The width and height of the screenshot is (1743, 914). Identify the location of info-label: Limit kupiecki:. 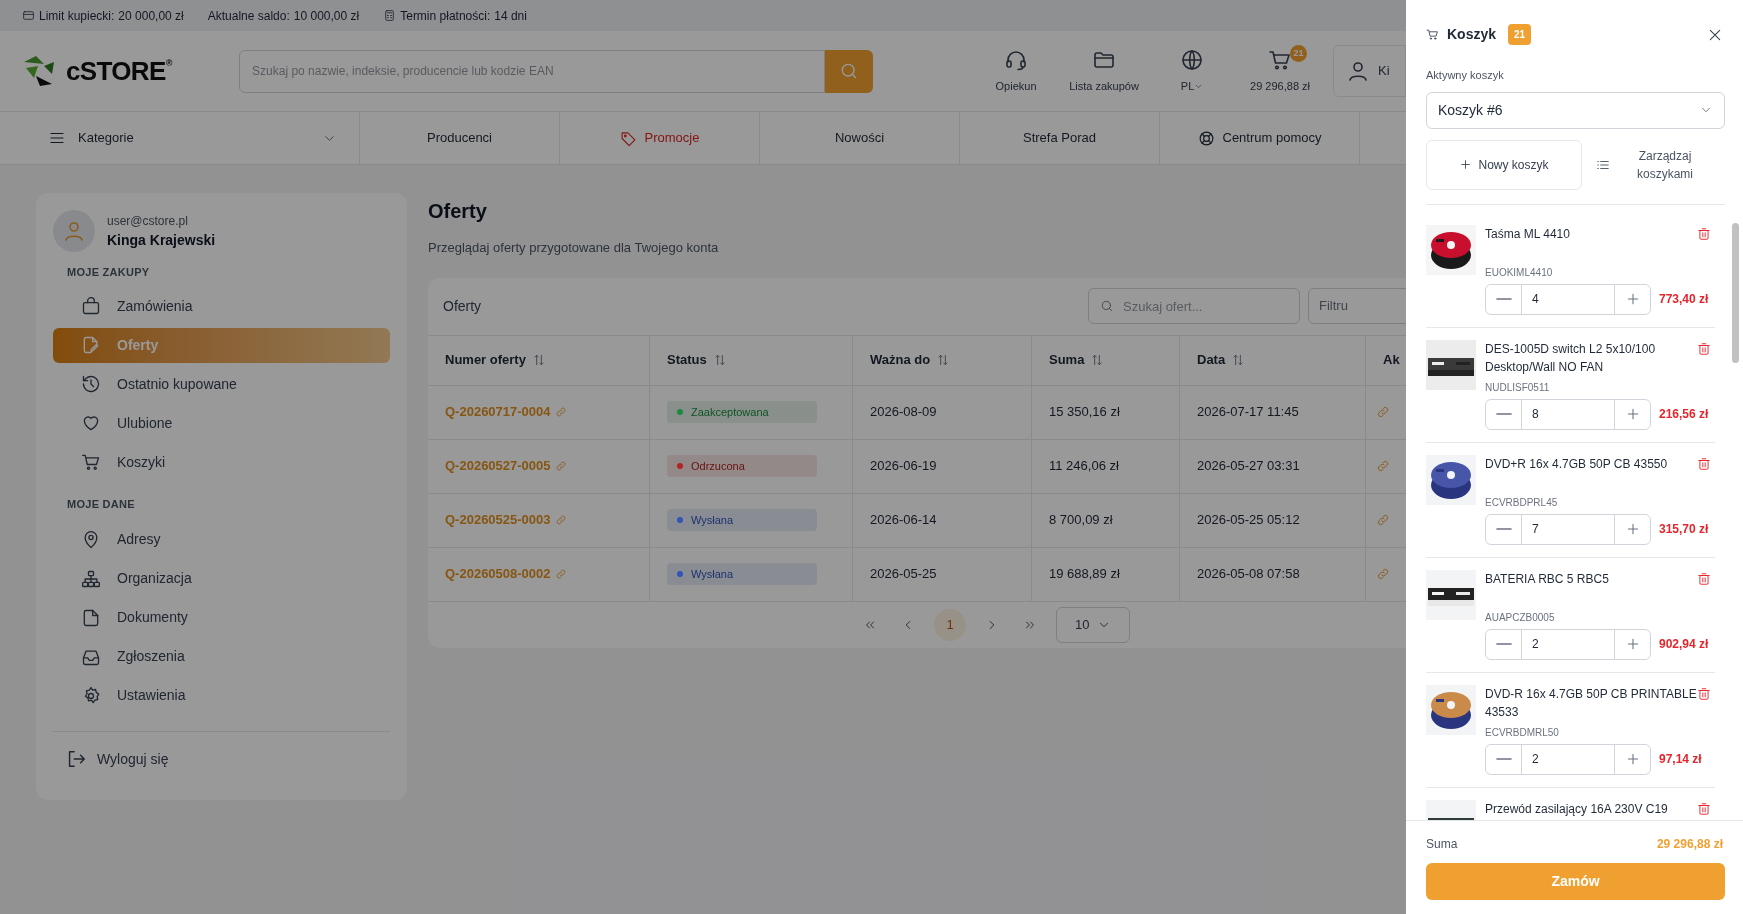
(77, 16).